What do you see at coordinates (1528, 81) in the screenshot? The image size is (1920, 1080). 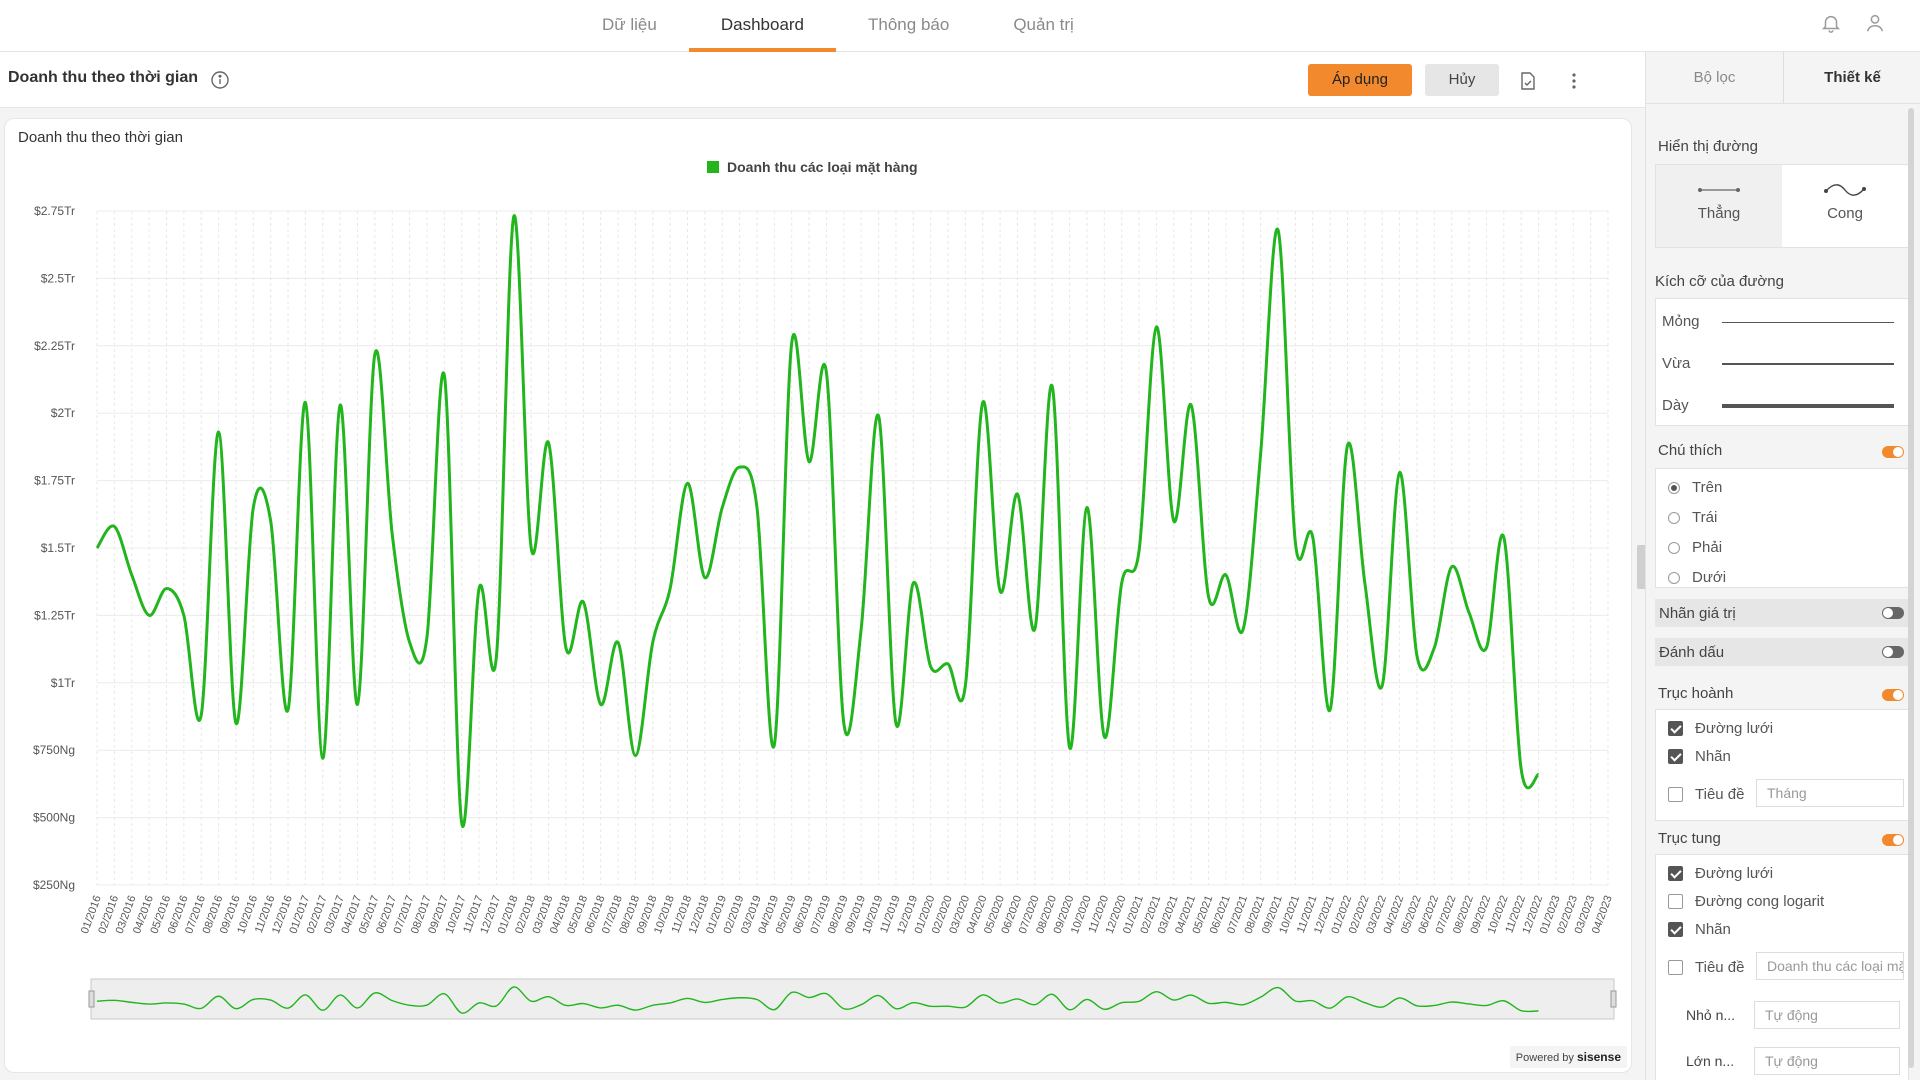 I see `export-icon` at bounding box center [1528, 81].